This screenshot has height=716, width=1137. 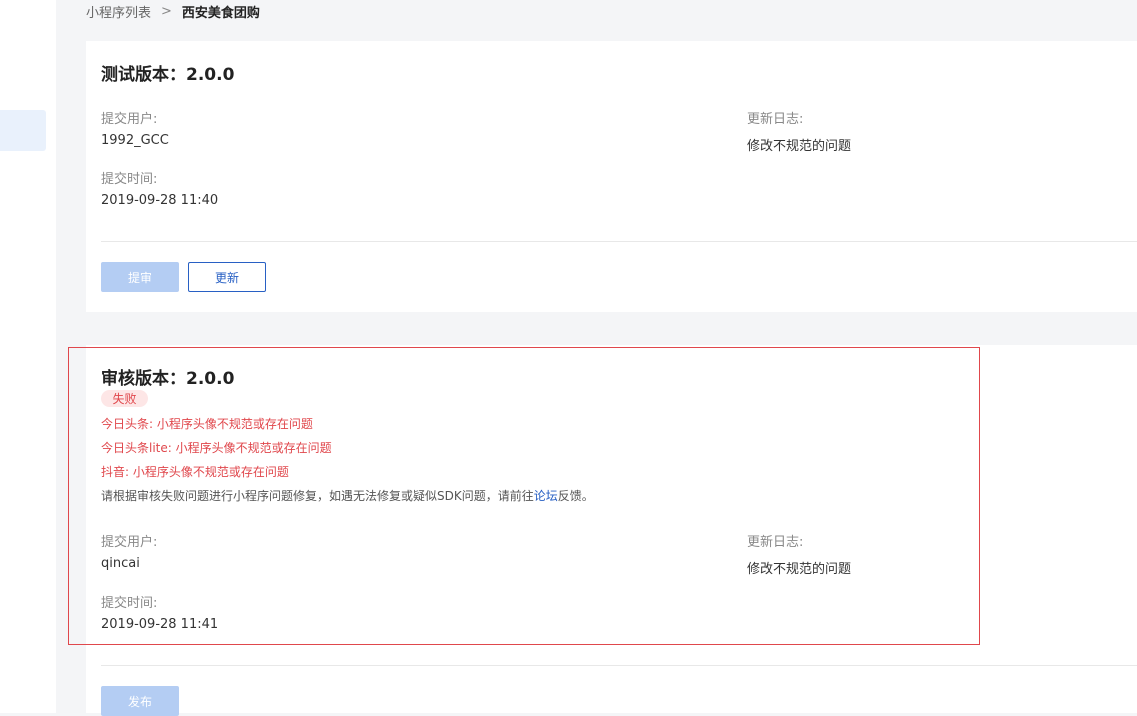 I want to click on review-card-divider, so click(x=619, y=665).